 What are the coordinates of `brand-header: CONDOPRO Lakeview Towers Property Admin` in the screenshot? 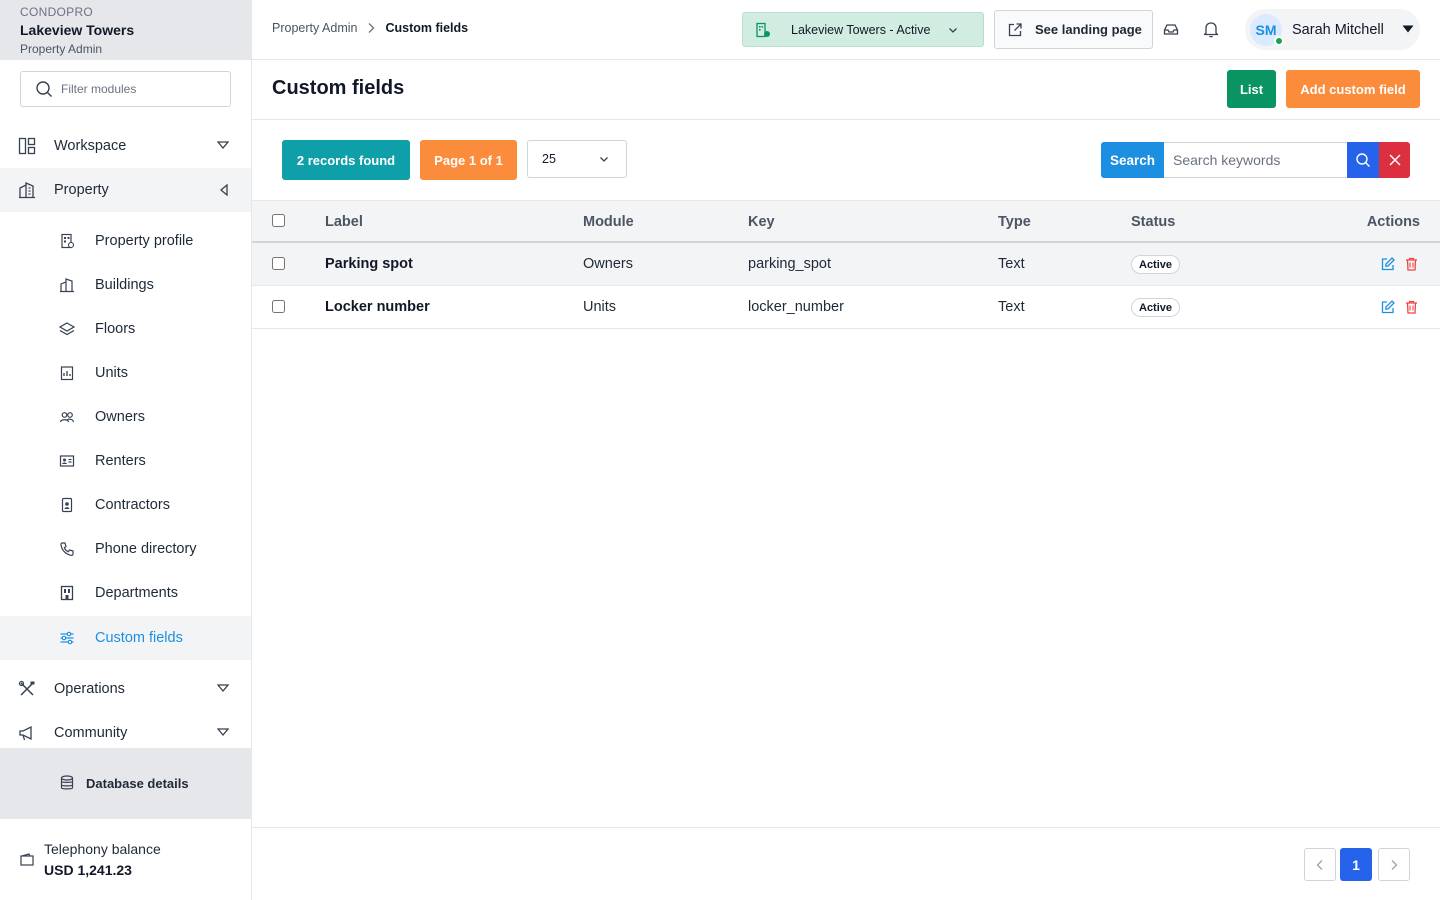 It's located at (125, 30).